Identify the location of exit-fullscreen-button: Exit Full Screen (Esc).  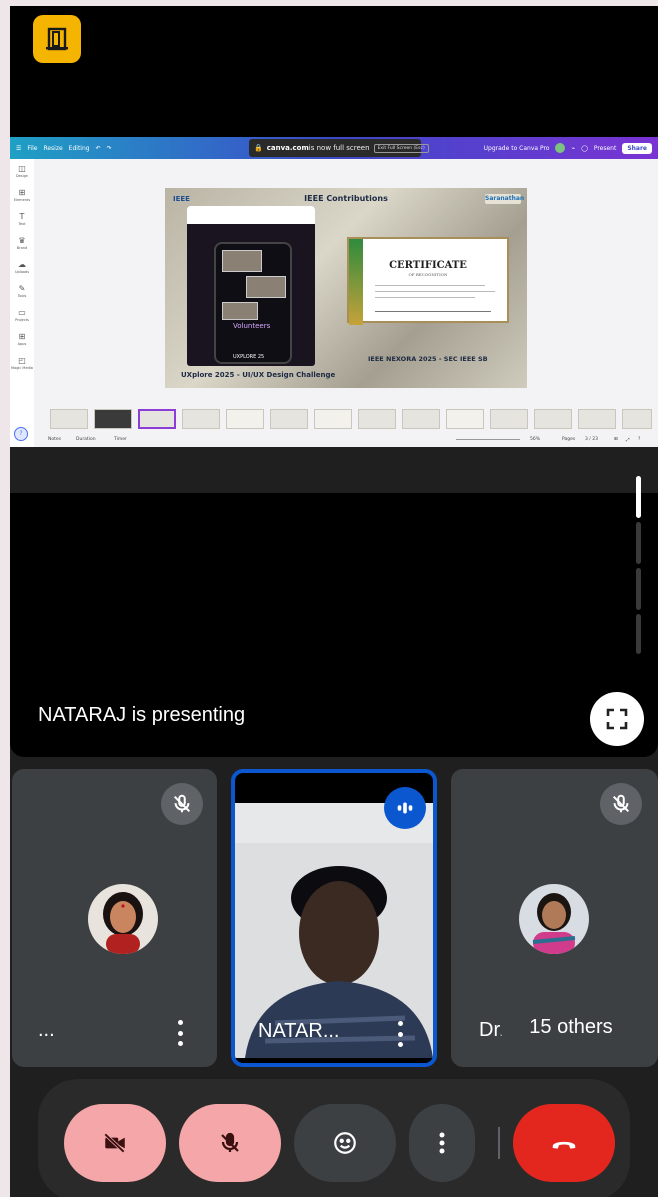
(401, 148).